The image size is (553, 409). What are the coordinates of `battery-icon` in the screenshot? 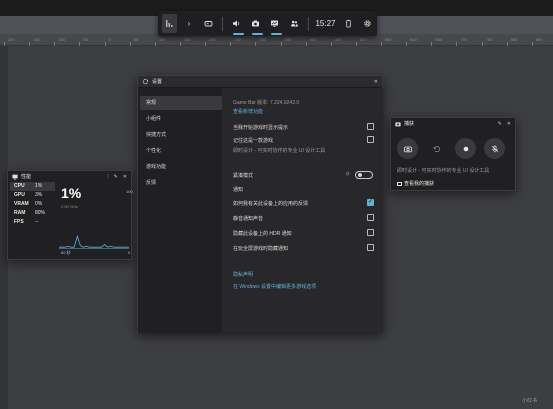 It's located at (348, 23).